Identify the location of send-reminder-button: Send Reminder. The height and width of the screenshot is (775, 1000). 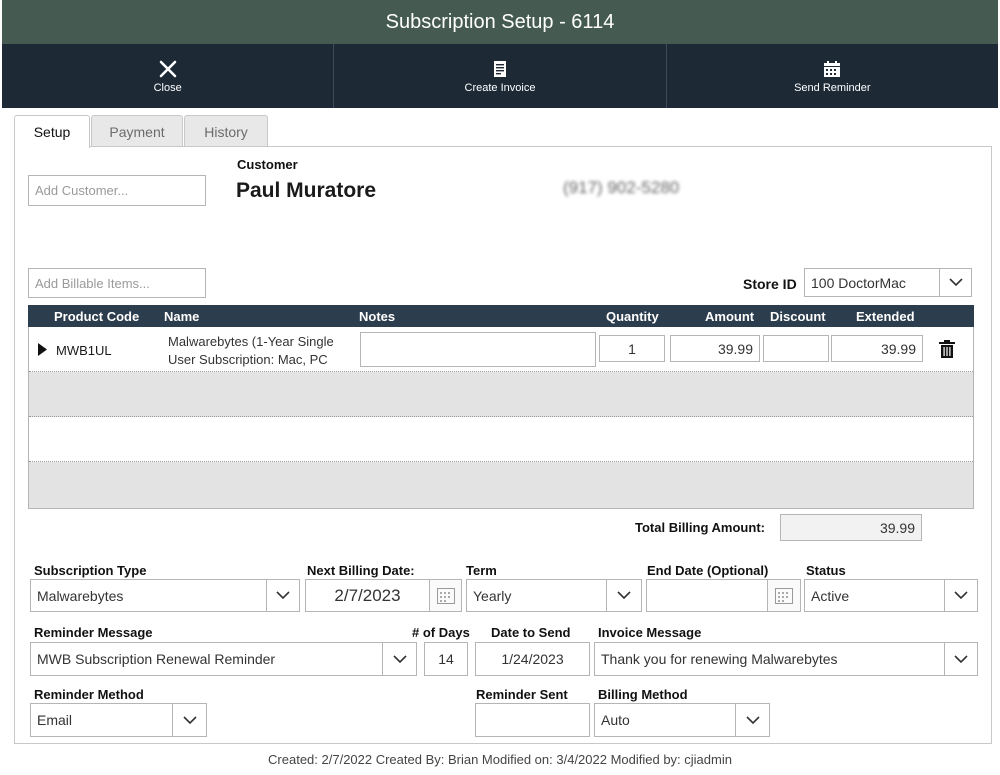
(832, 76).